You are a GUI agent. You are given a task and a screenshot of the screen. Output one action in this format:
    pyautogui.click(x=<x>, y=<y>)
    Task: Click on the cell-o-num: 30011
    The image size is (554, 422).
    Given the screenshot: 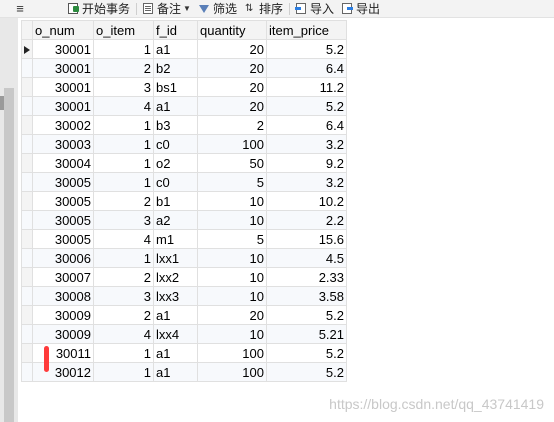 What is the action you would take?
    pyautogui.click(x=63, y=353)
    